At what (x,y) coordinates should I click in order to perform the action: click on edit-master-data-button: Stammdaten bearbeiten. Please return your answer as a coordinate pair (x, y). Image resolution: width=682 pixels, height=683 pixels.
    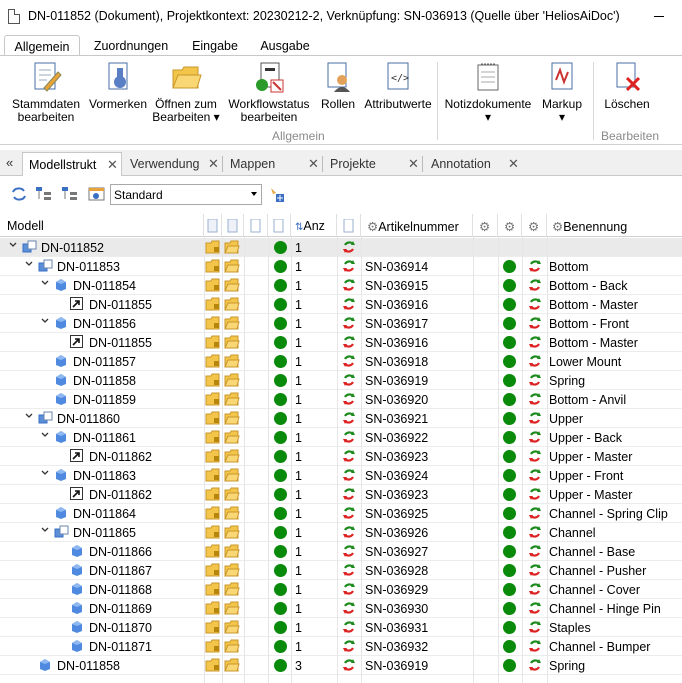
    Looking at the image, I should click on (46, 92).